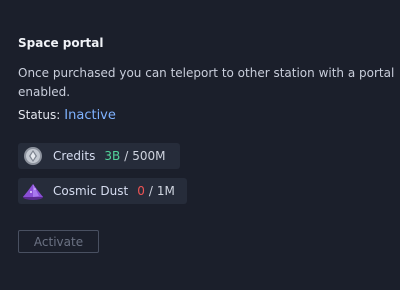 Image resolution: width=400 pixels, height=290 pixels. Describe the element at coordinates (112, 156) in the screenshot. I see `resource-current: 3B` at that location.